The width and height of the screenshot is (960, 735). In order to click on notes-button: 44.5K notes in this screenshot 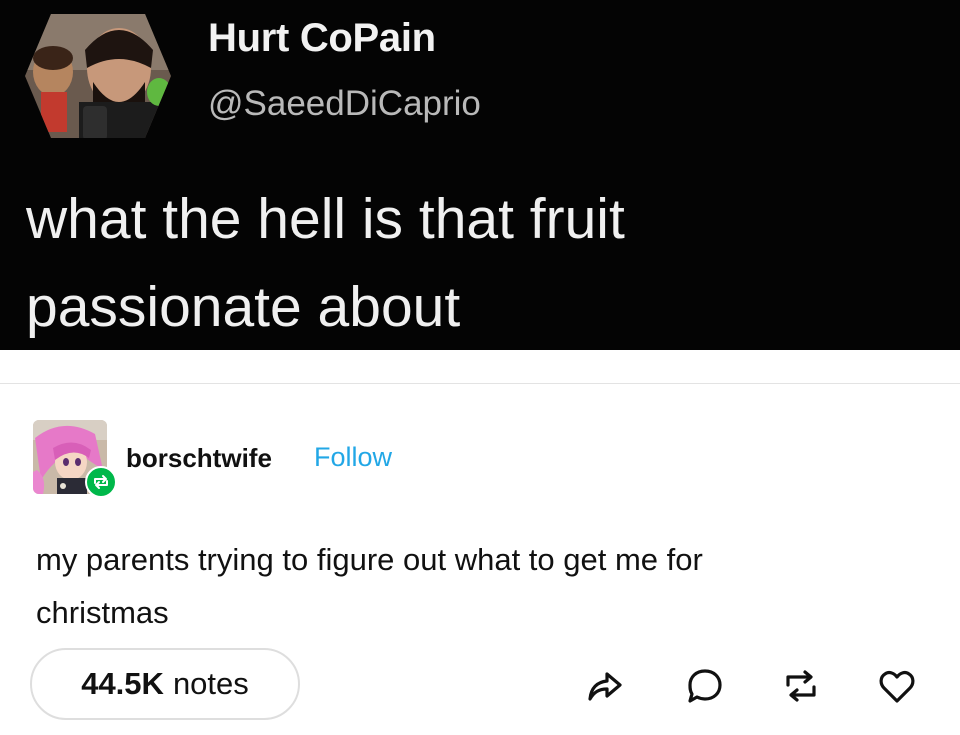, I will do `click(165, 684)`.